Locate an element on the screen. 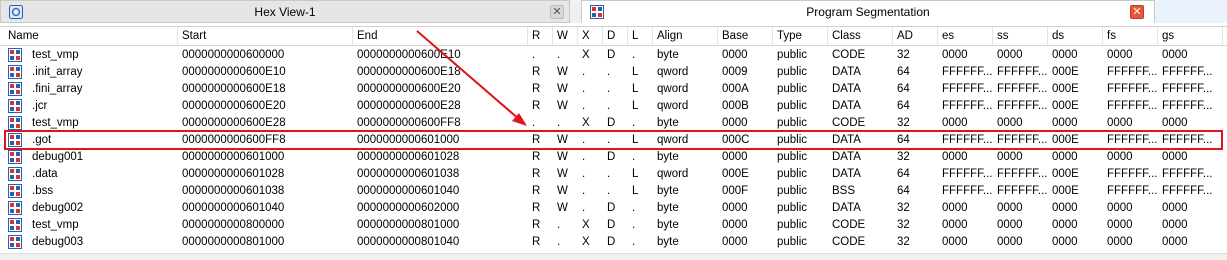  cell-end: 0000000000602000 is located at coordinates (408, 208).